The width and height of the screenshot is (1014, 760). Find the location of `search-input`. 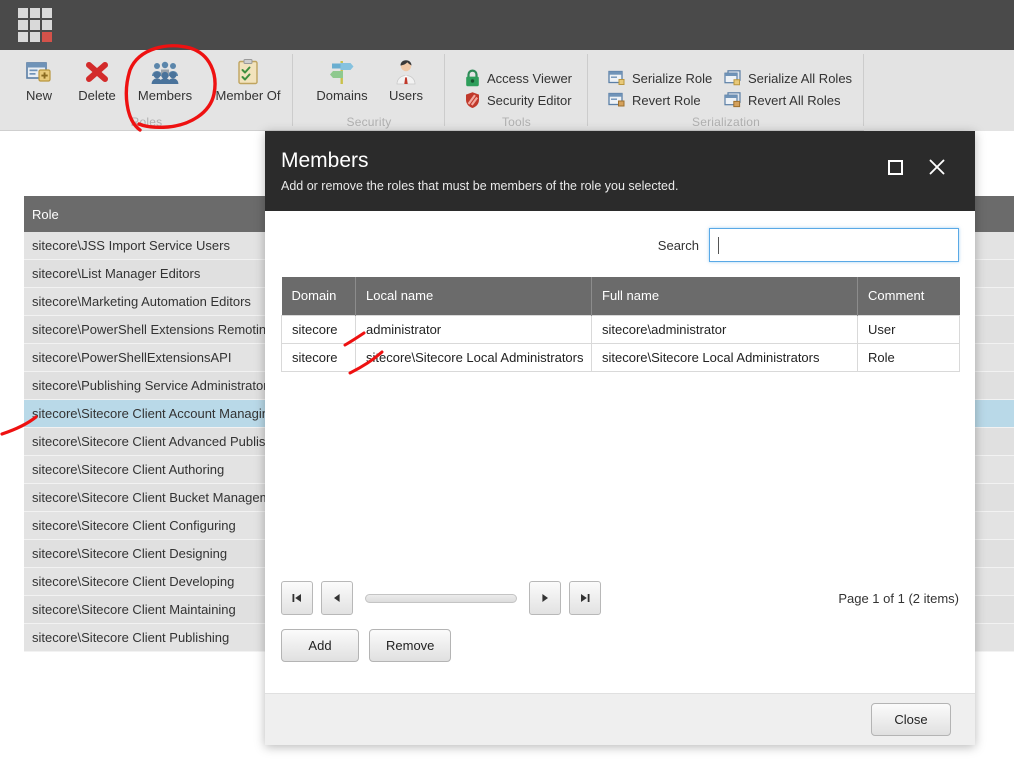

search-input is located at coordinates (834, 245).